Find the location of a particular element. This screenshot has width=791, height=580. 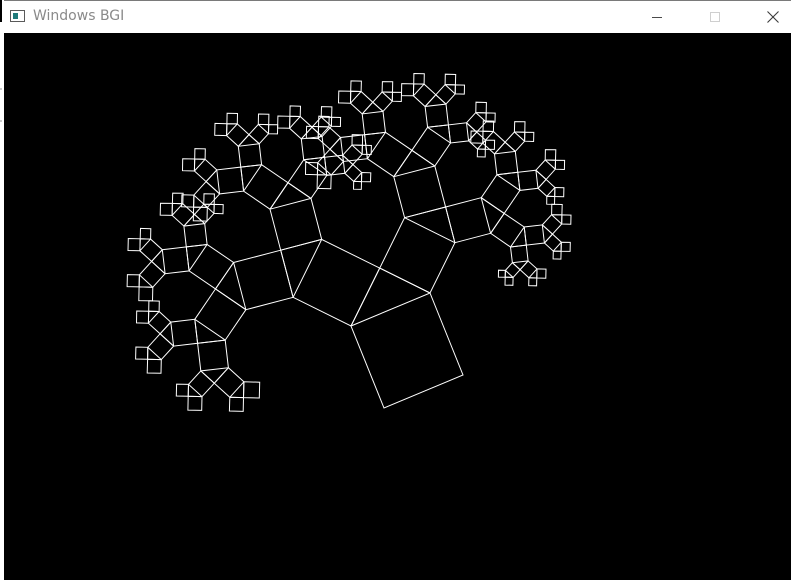

maximize-icon is located at coordinates (715, 17).